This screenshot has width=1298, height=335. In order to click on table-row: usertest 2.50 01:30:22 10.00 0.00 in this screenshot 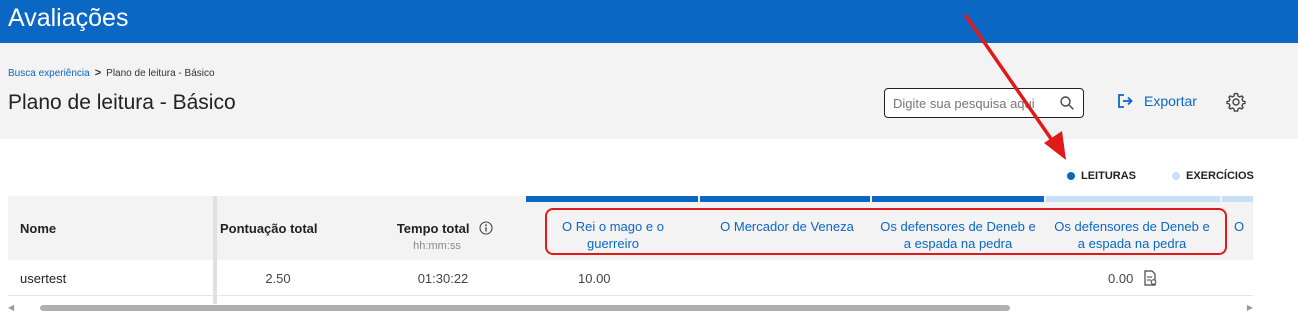, I will do `click(630, 278)`.